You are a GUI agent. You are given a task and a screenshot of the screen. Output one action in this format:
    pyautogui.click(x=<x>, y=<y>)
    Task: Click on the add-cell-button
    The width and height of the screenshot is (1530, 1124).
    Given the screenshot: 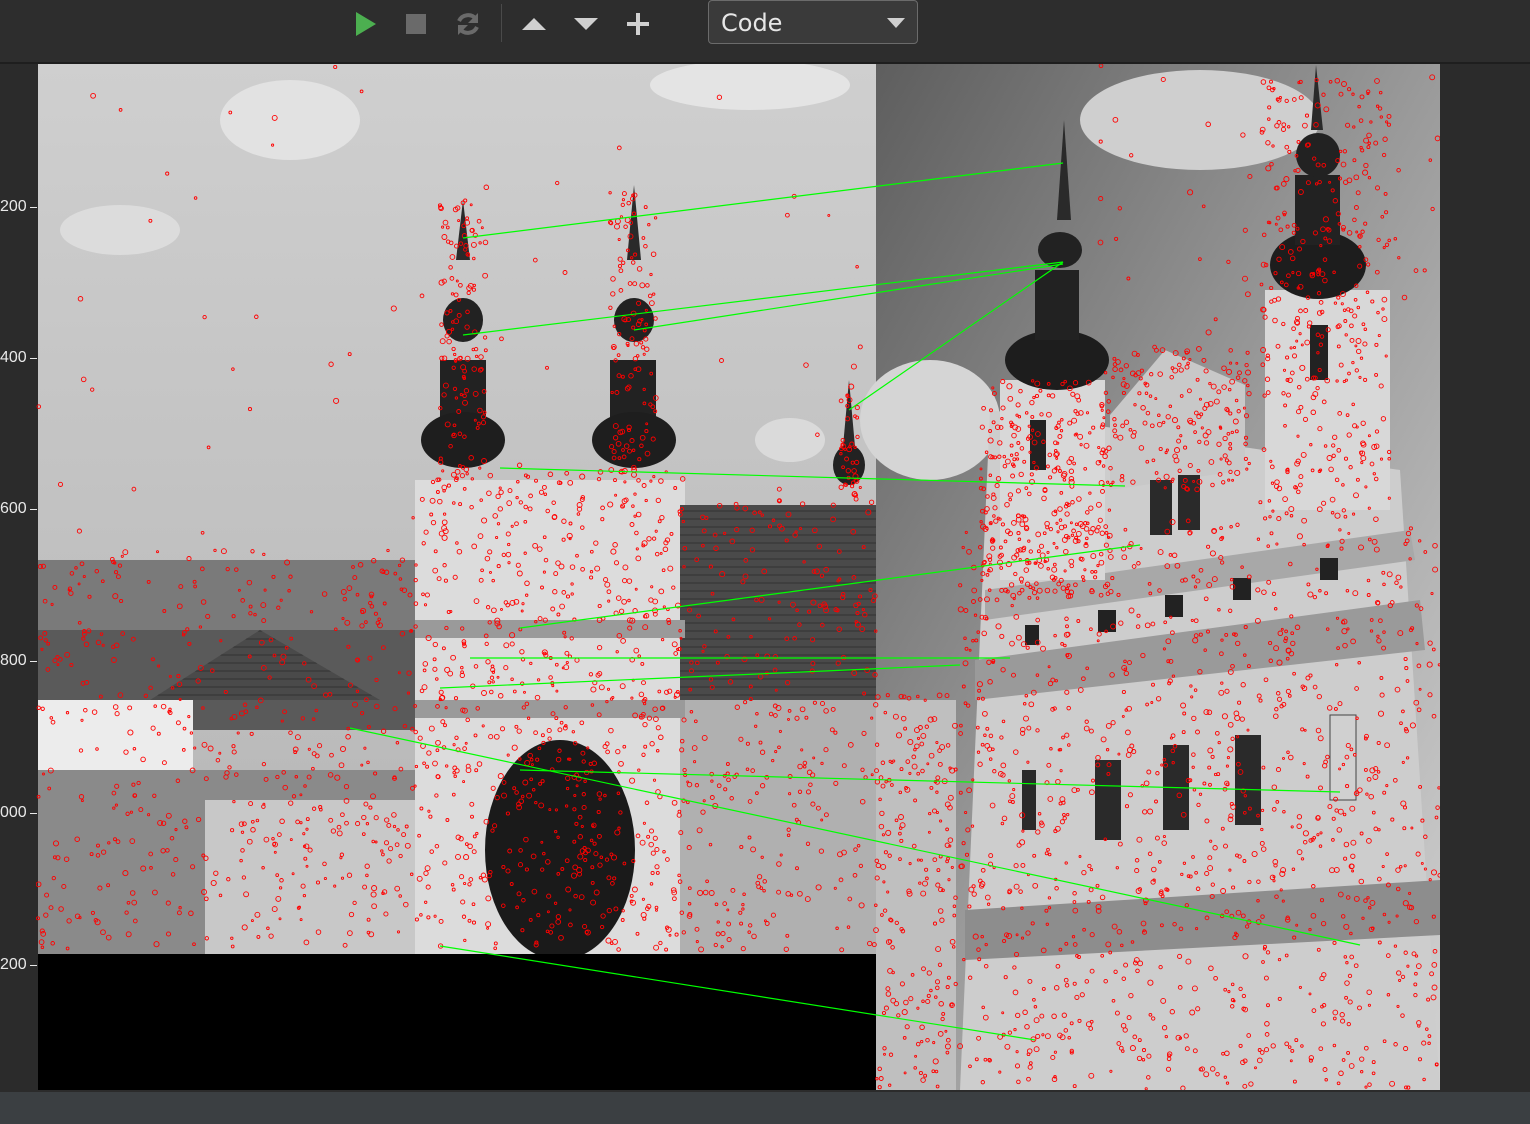 What is the action you would take?
    pyautogui.click(x=638, y=24)
    